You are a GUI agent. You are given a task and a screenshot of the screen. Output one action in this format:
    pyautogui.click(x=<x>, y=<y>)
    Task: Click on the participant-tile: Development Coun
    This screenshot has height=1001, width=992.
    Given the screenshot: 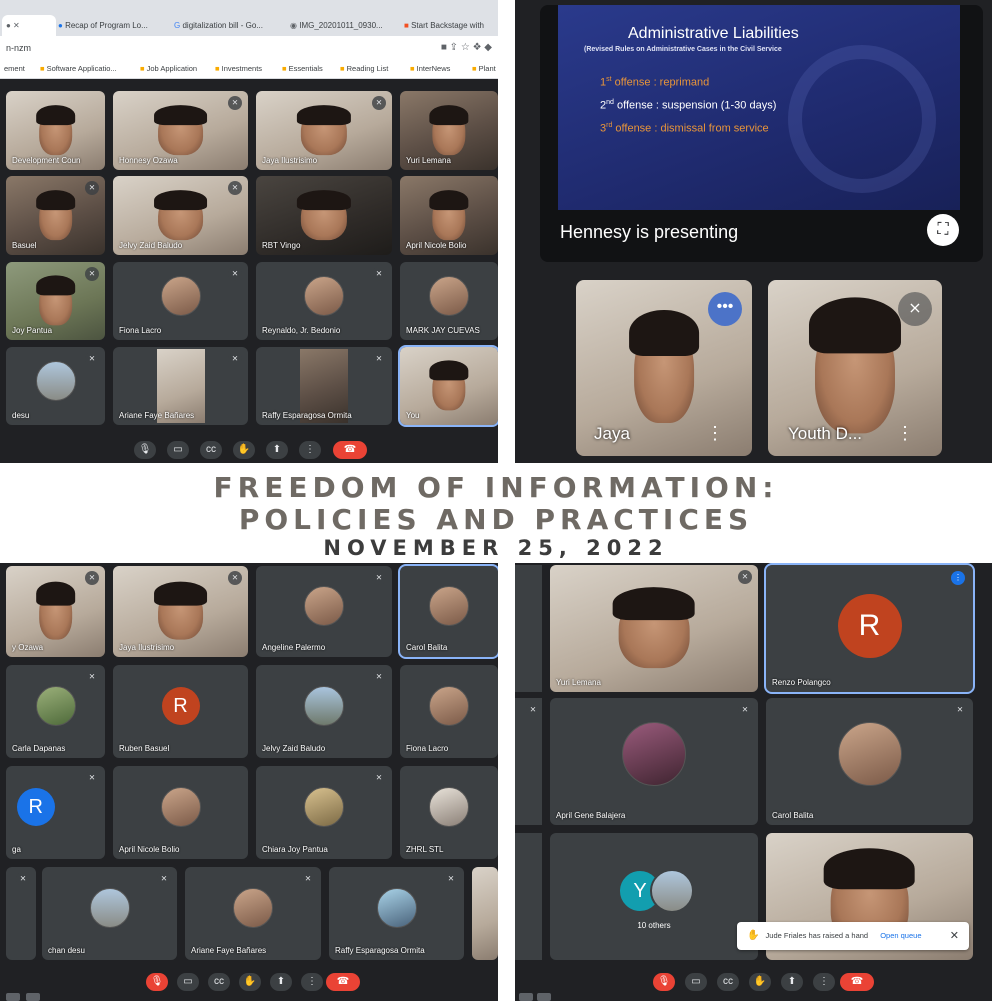 What is the action you would take?
    pyautogui.click(x=55, y=130)
    